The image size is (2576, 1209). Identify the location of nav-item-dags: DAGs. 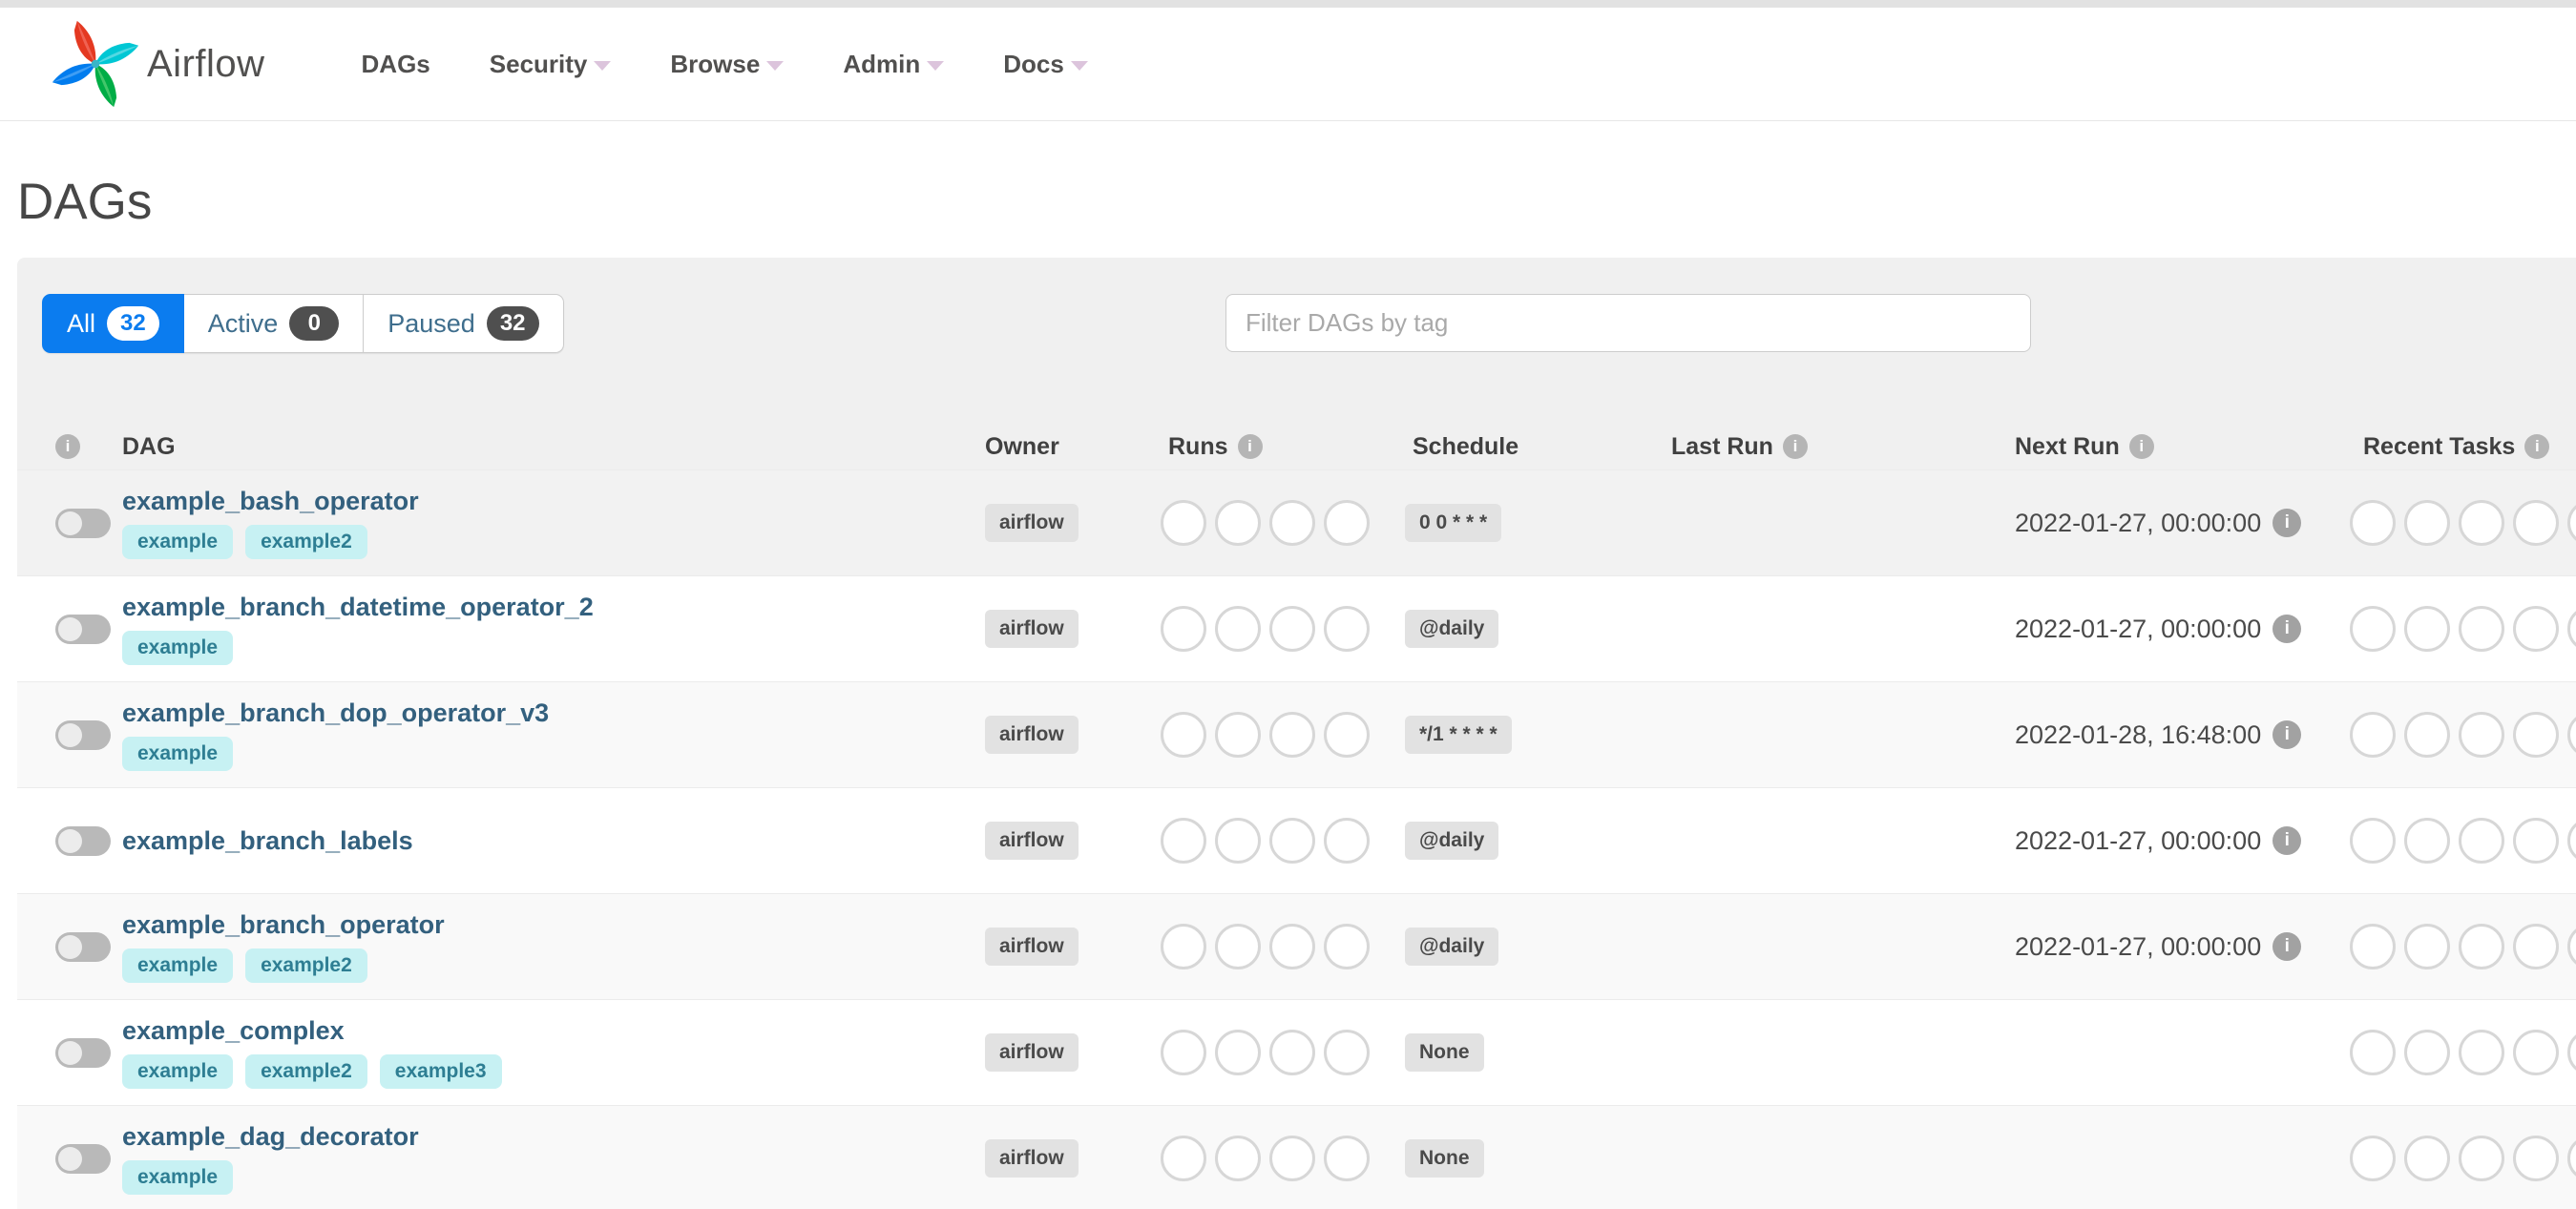
(396, 64).